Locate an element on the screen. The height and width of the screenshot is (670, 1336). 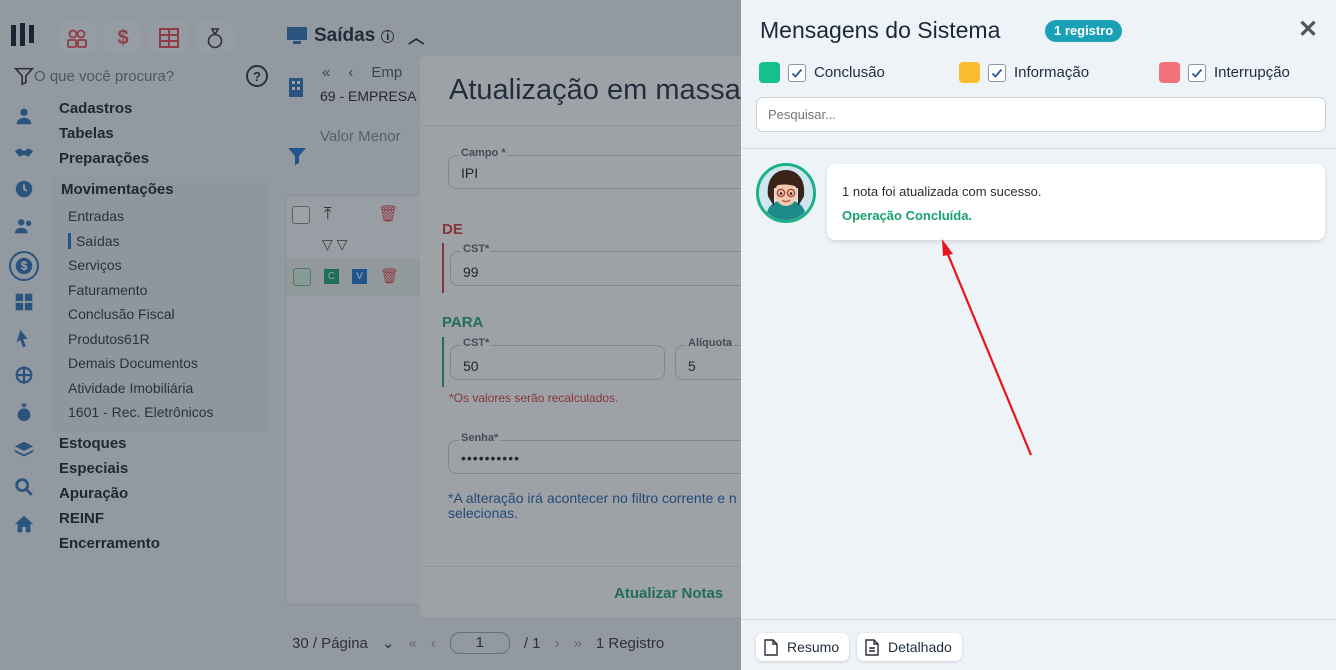
chevron-up-icon: ︿ is located at coordinates (416, 36).